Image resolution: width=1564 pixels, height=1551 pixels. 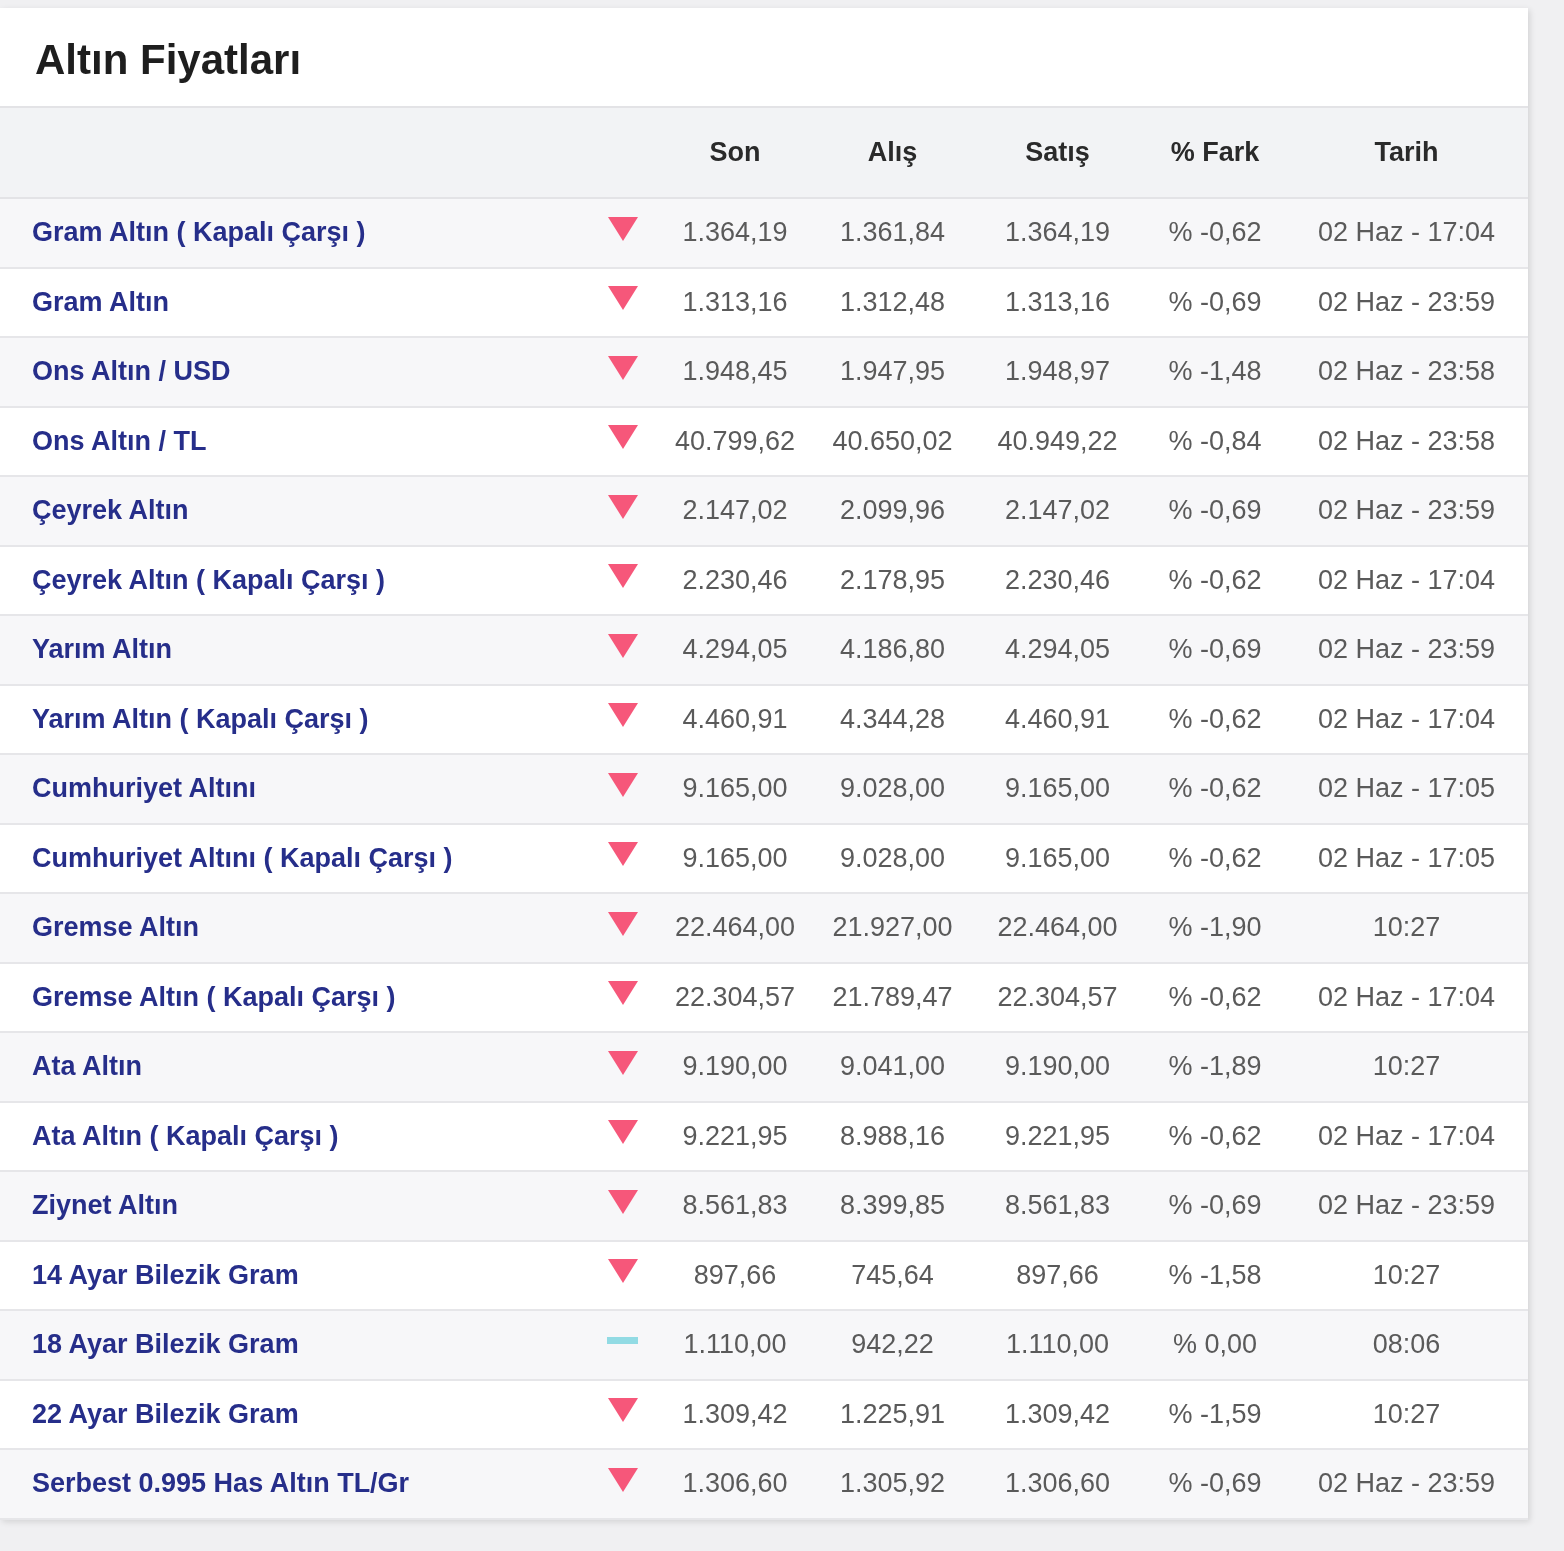 I want to click on table-cell-text: 08:06, so click(x=1406, y=1345).